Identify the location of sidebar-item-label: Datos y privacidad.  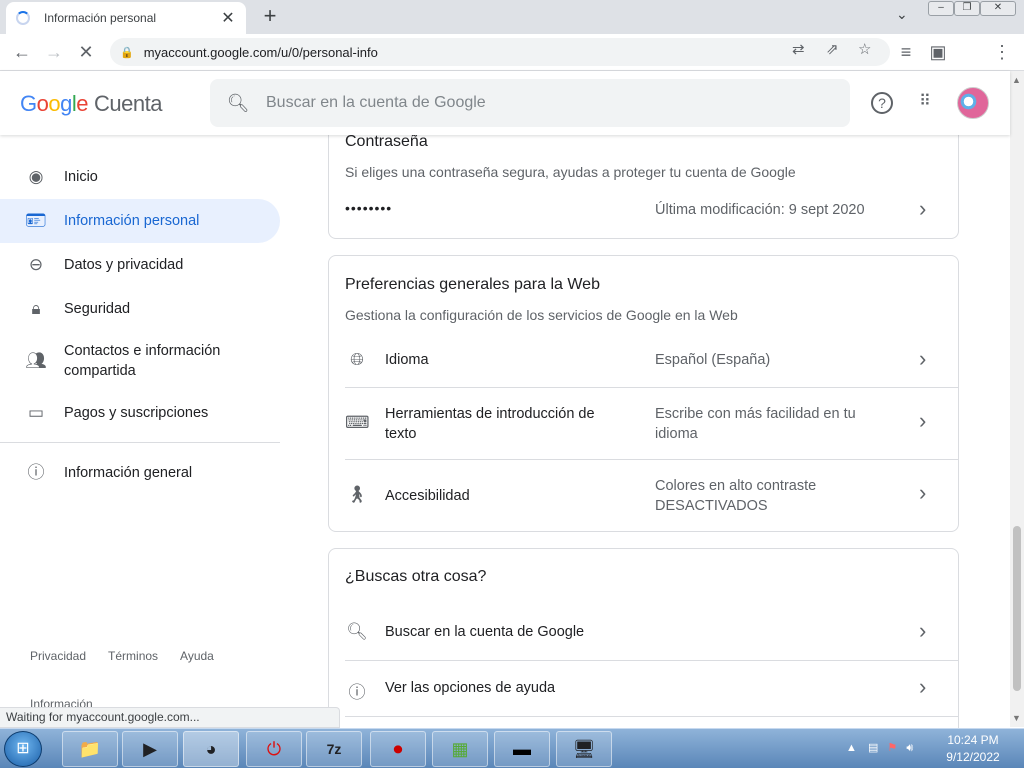
(124, 265).